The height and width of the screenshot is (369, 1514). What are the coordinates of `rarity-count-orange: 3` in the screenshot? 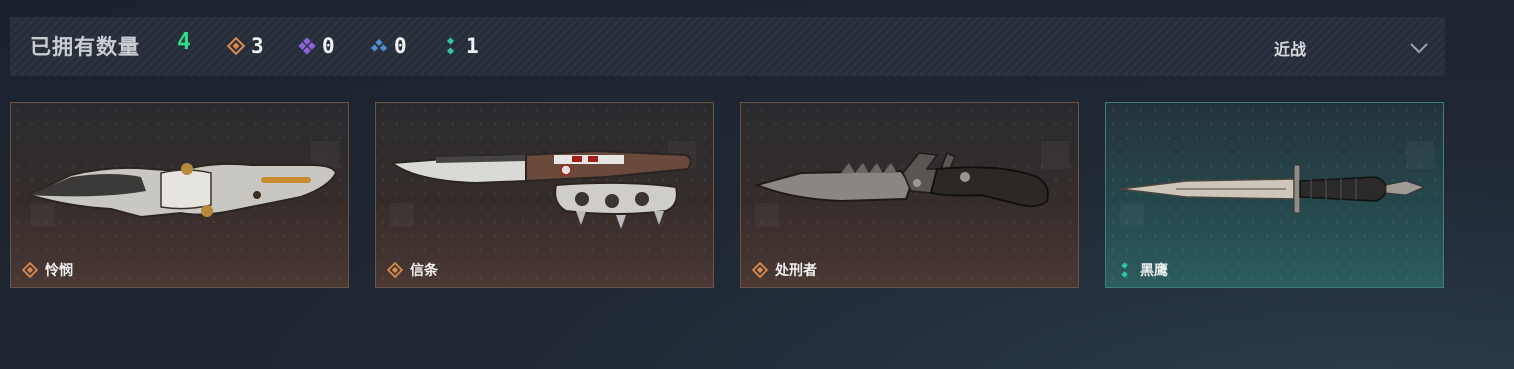 It's located at (245, 46).